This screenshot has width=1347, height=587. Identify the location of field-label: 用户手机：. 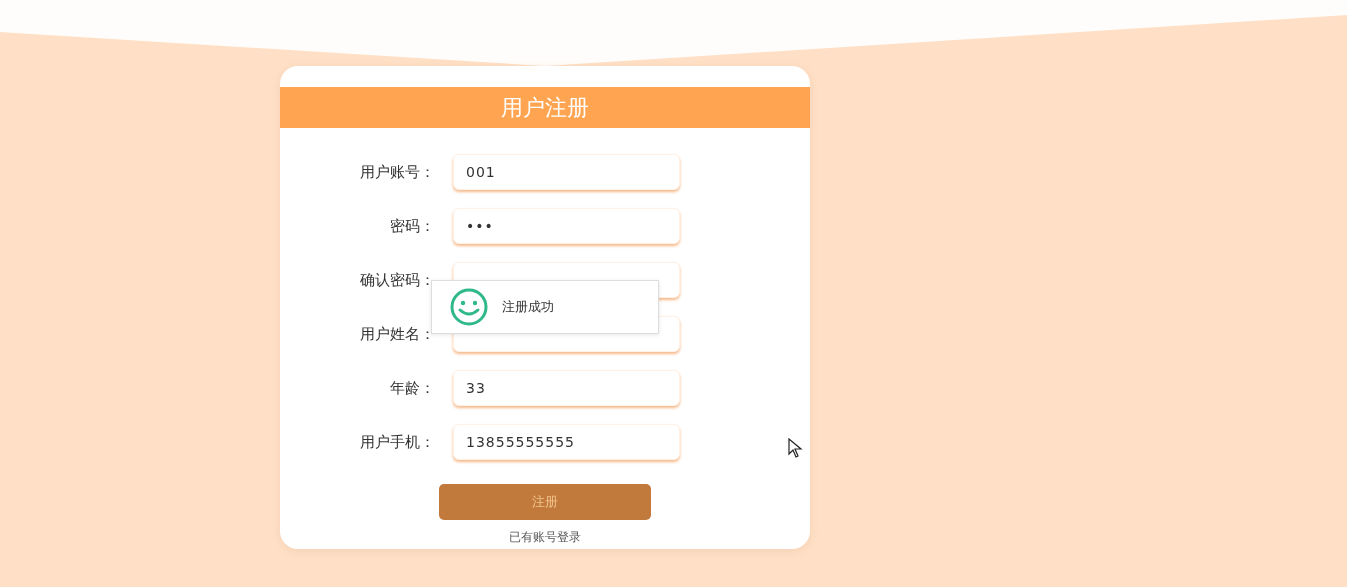
(397, 442).